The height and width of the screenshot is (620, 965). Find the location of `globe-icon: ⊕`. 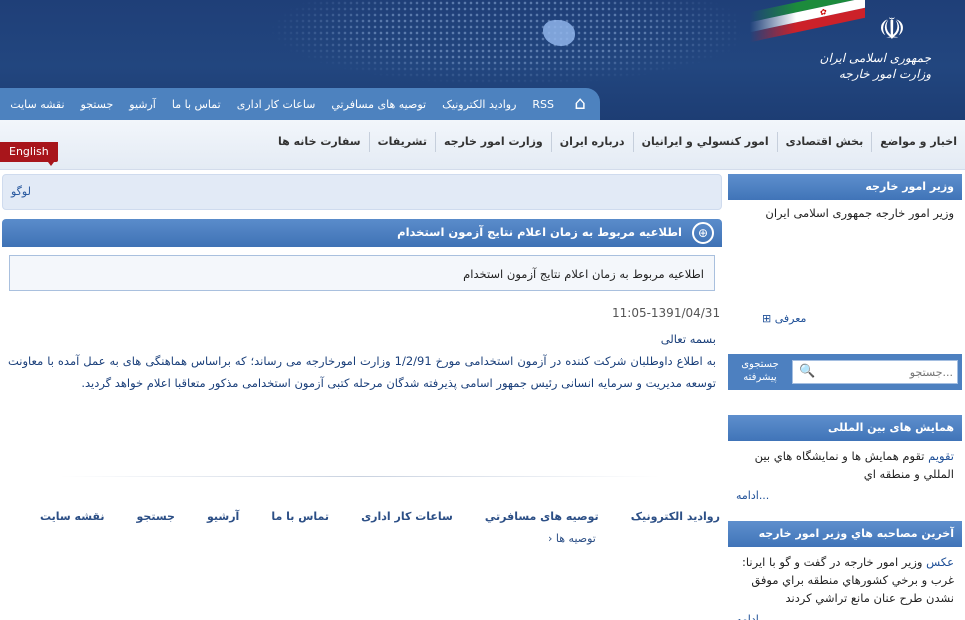

globe-icon: ⊕ is located at coordinates (703, 233).